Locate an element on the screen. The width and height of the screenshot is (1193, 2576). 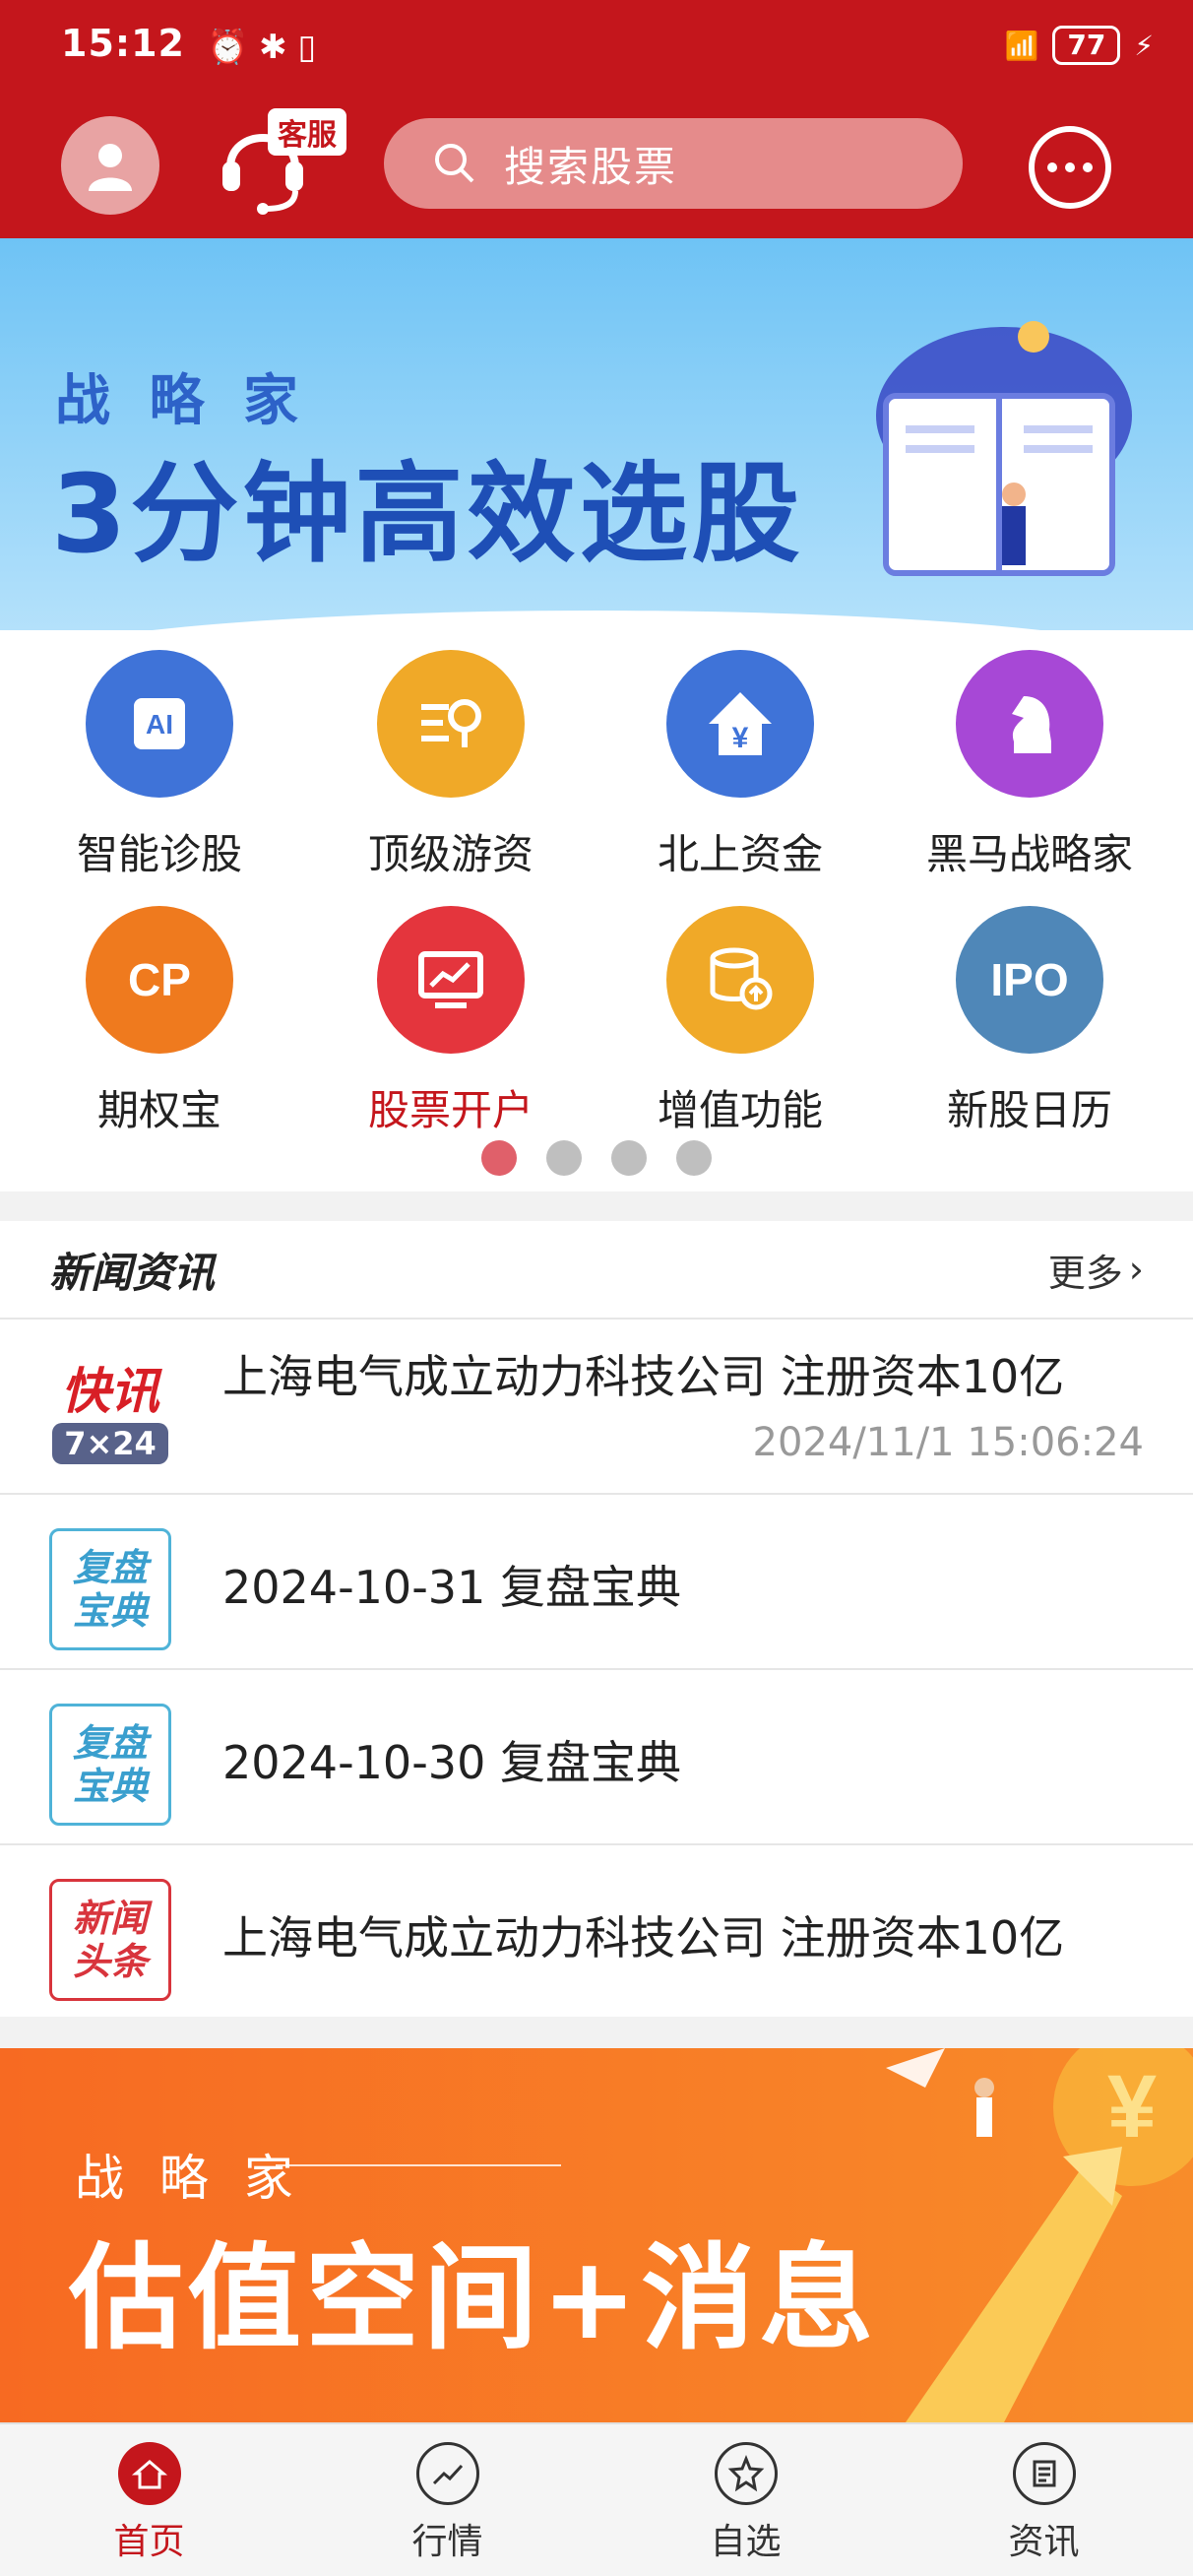
cp-icon: CP is located at coordinates (159, 980).